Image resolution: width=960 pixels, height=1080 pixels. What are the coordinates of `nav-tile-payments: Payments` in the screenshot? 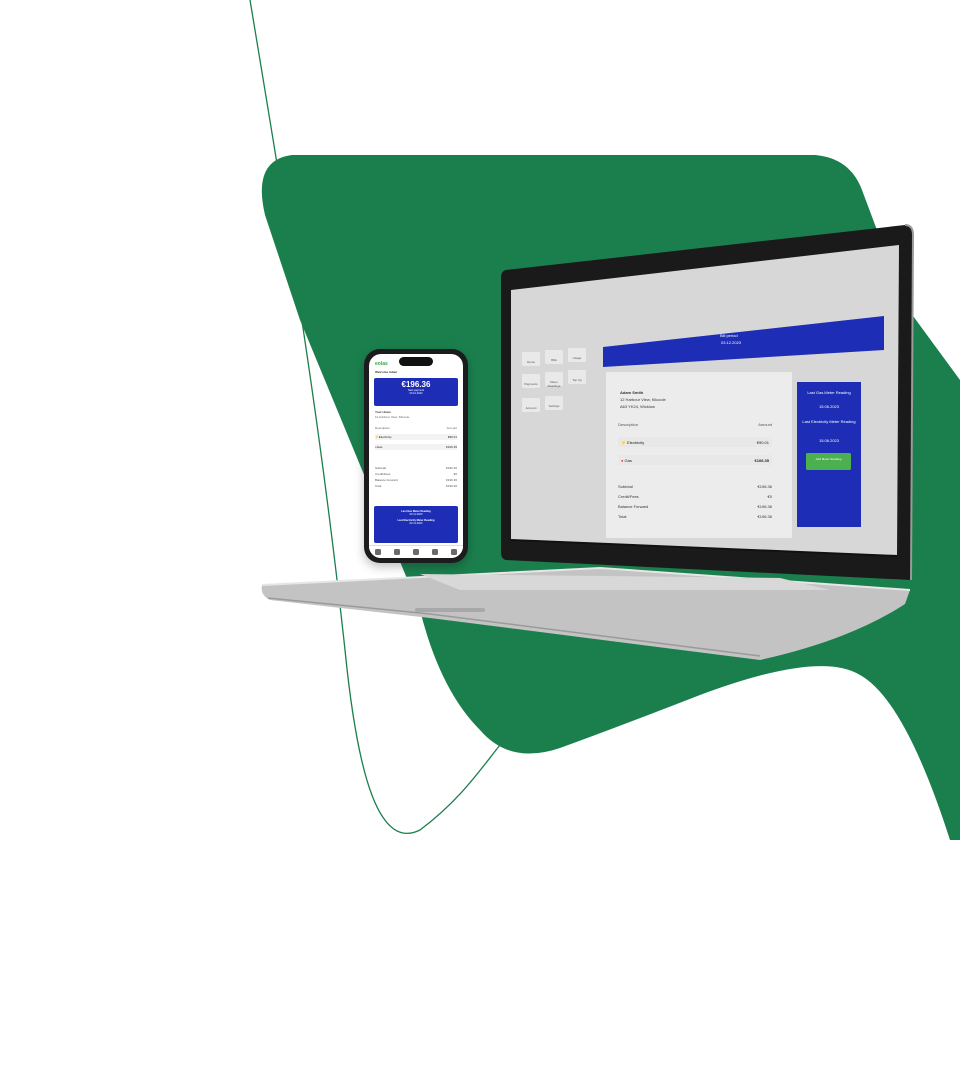 It's located at (531, 381).